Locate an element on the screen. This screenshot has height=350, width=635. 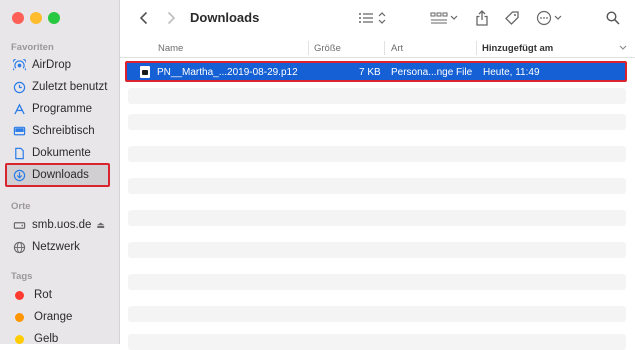
search-button is located at coordinates (613, 18).